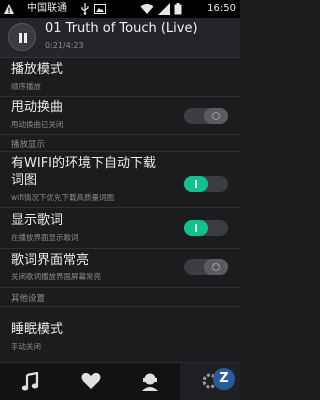 Image resolution: width=320 pixels, height=400 pixels. I want to click on usb-icon, so click(85, 9).